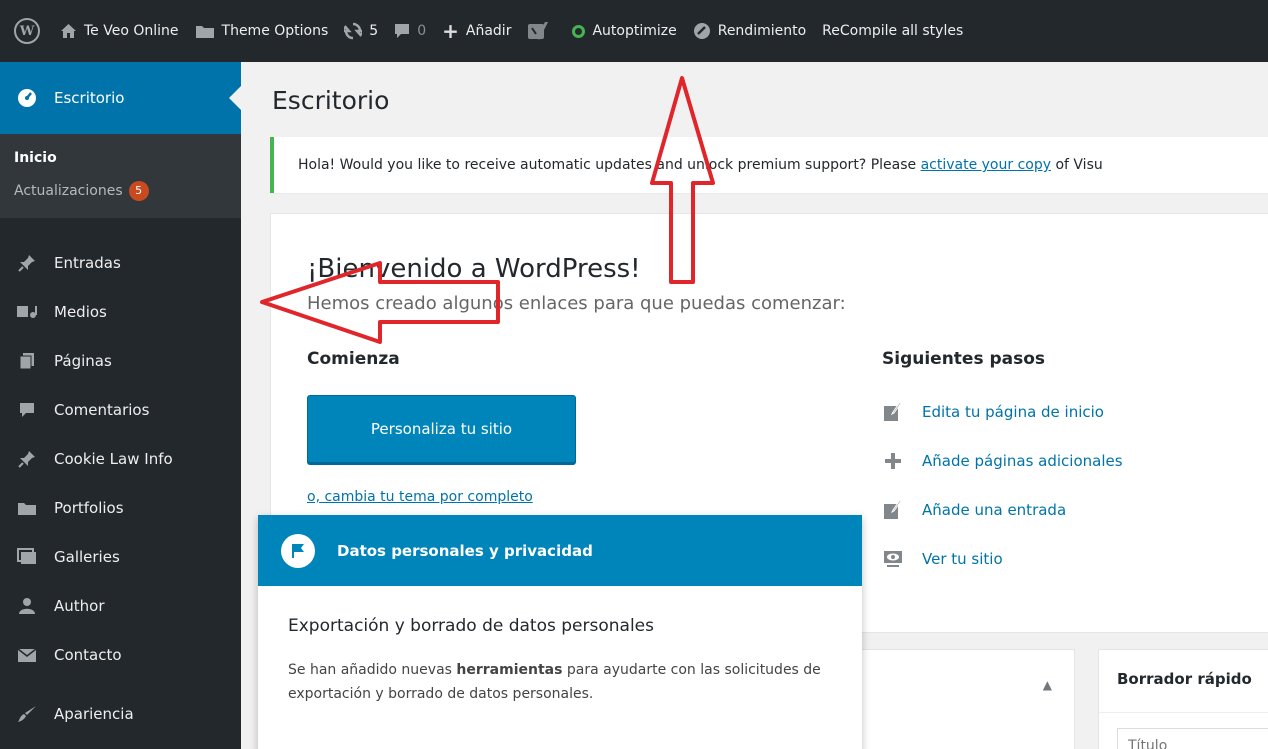  Describe the element at coordinates (27, 655) in the screenshot. I see `mail-icon` at that location.